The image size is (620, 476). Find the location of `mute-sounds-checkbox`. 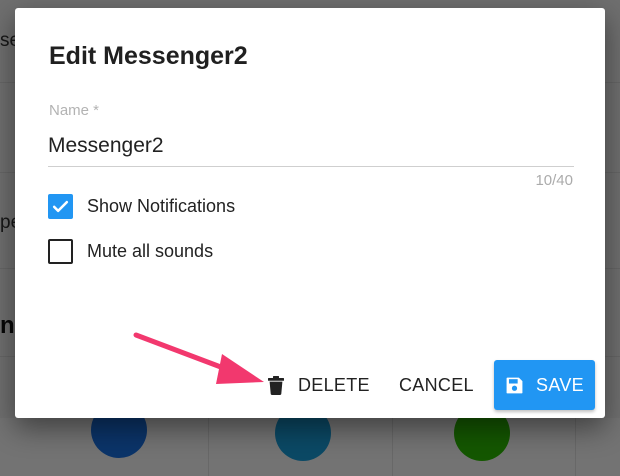

mute-sounds-checkbox is located at coordinates (60, 251).